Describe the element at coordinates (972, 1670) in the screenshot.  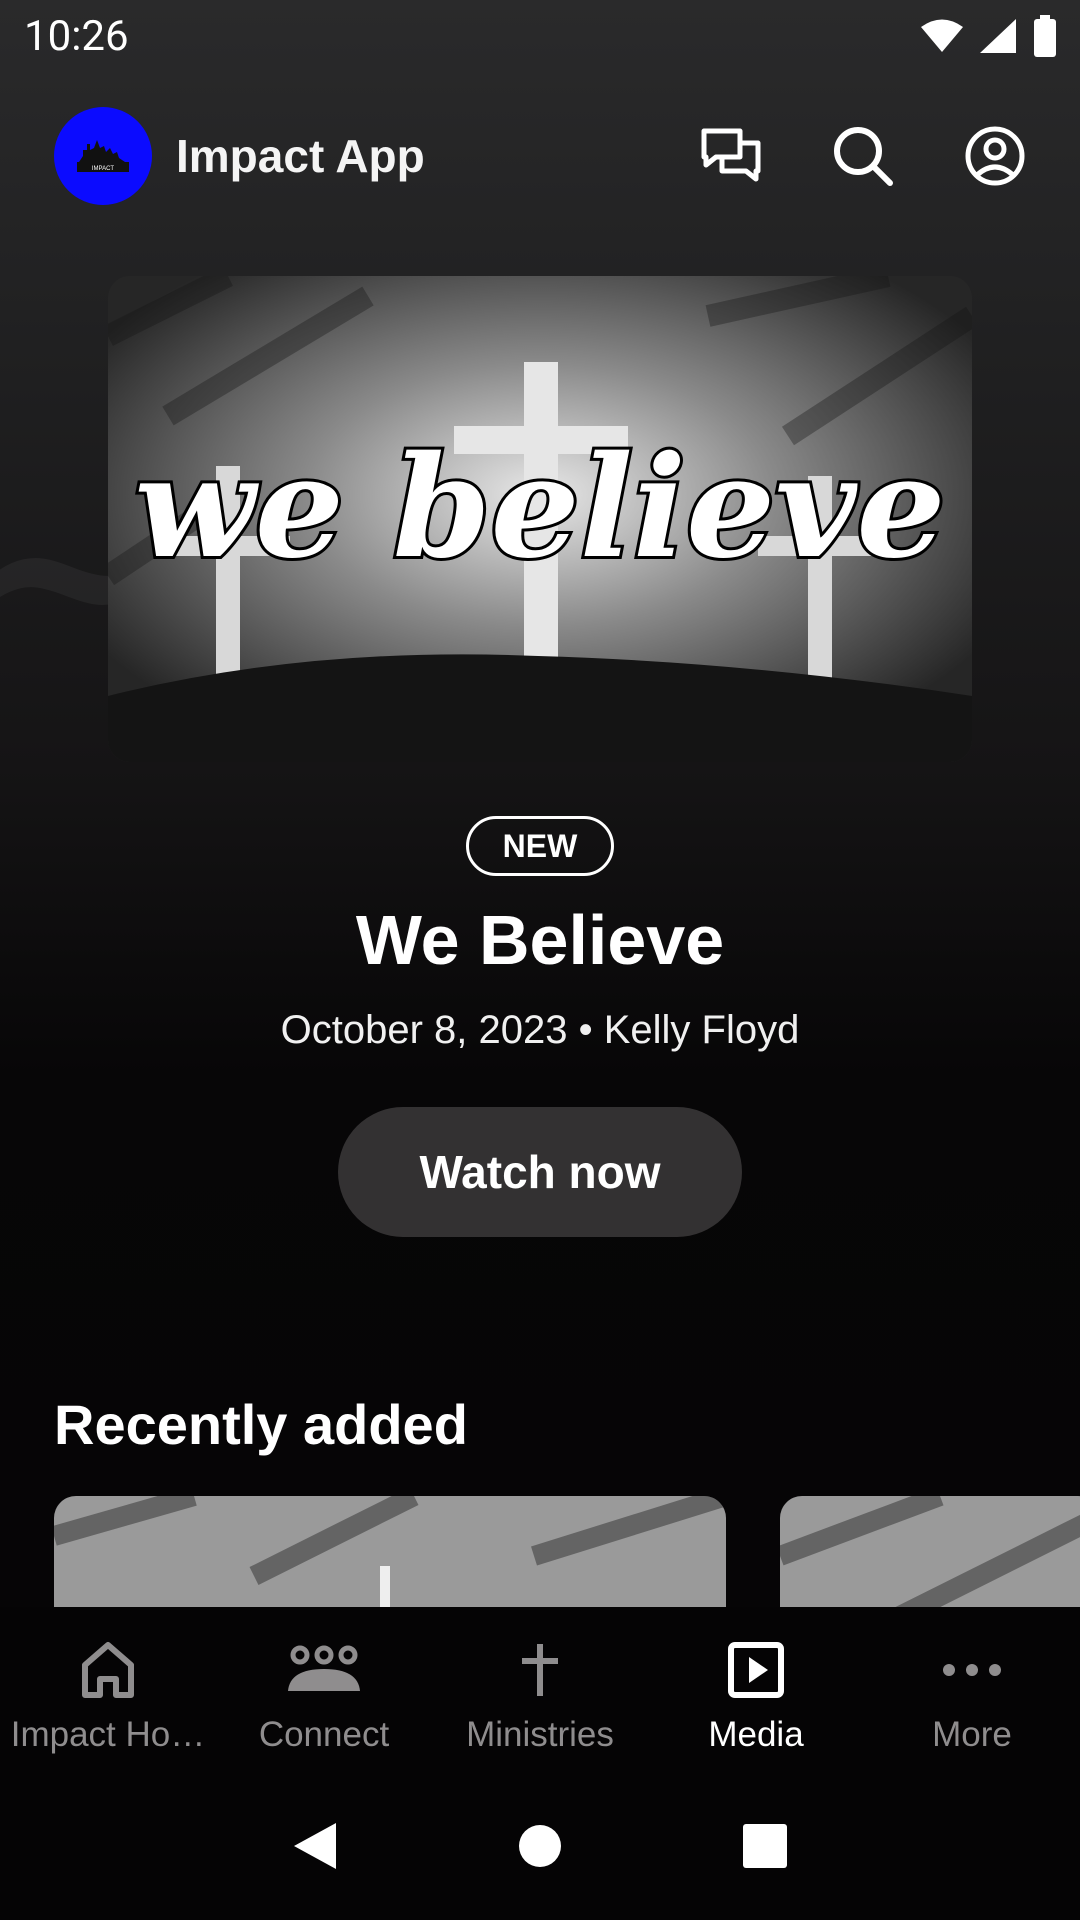
I see `more-dots-icon` at that location.